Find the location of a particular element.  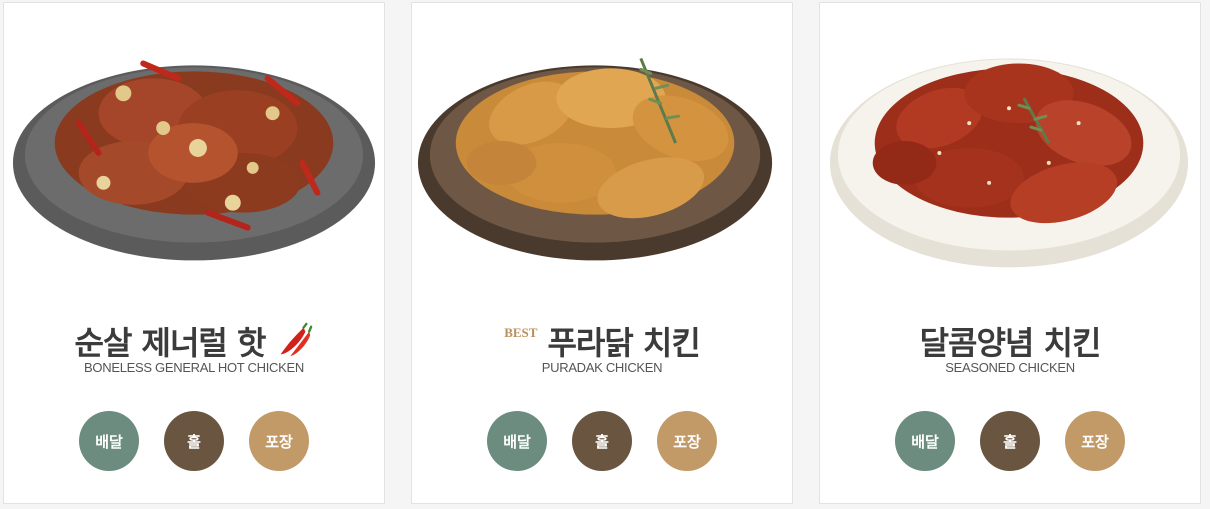

menu-subtitle: PURADAK CHICKEN is located at coordinates (602, 367).